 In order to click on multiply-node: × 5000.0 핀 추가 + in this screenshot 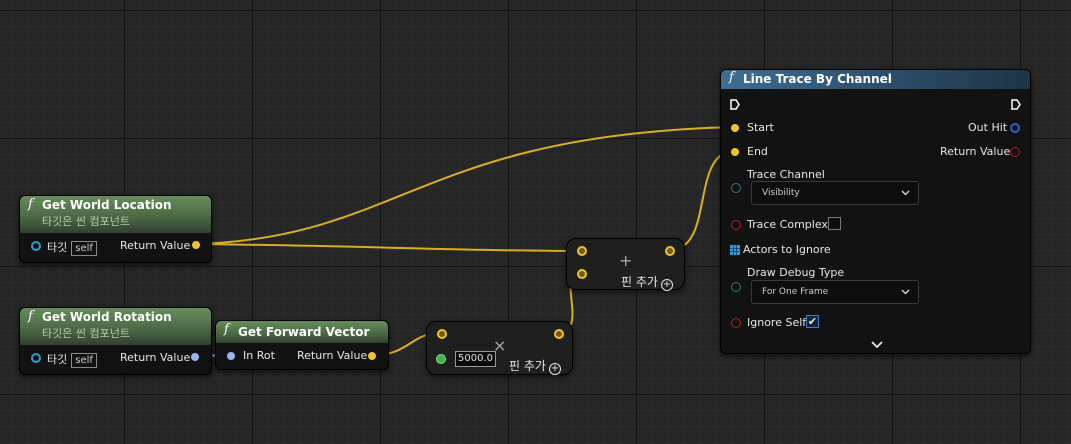, I will do `click(499, 348)`.